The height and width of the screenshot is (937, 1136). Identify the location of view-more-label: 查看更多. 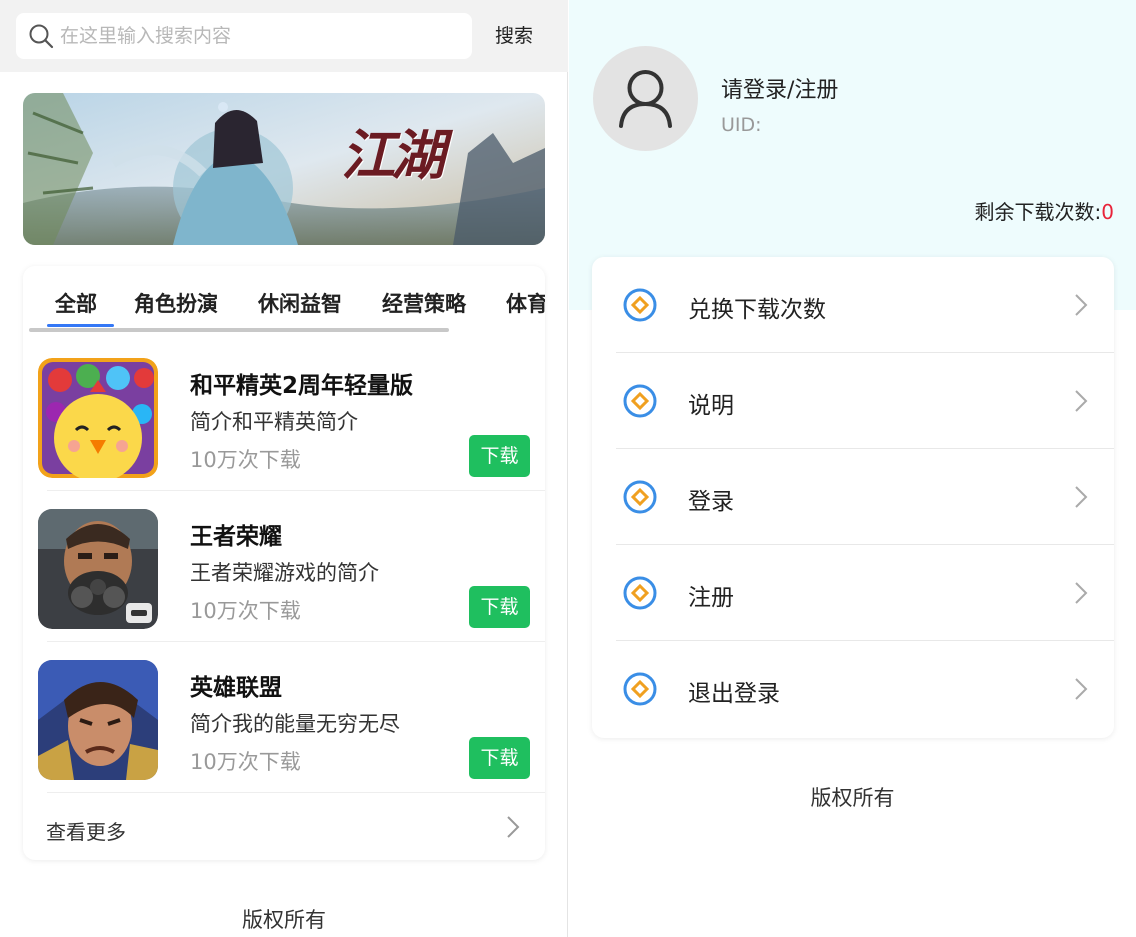
(86, 832).